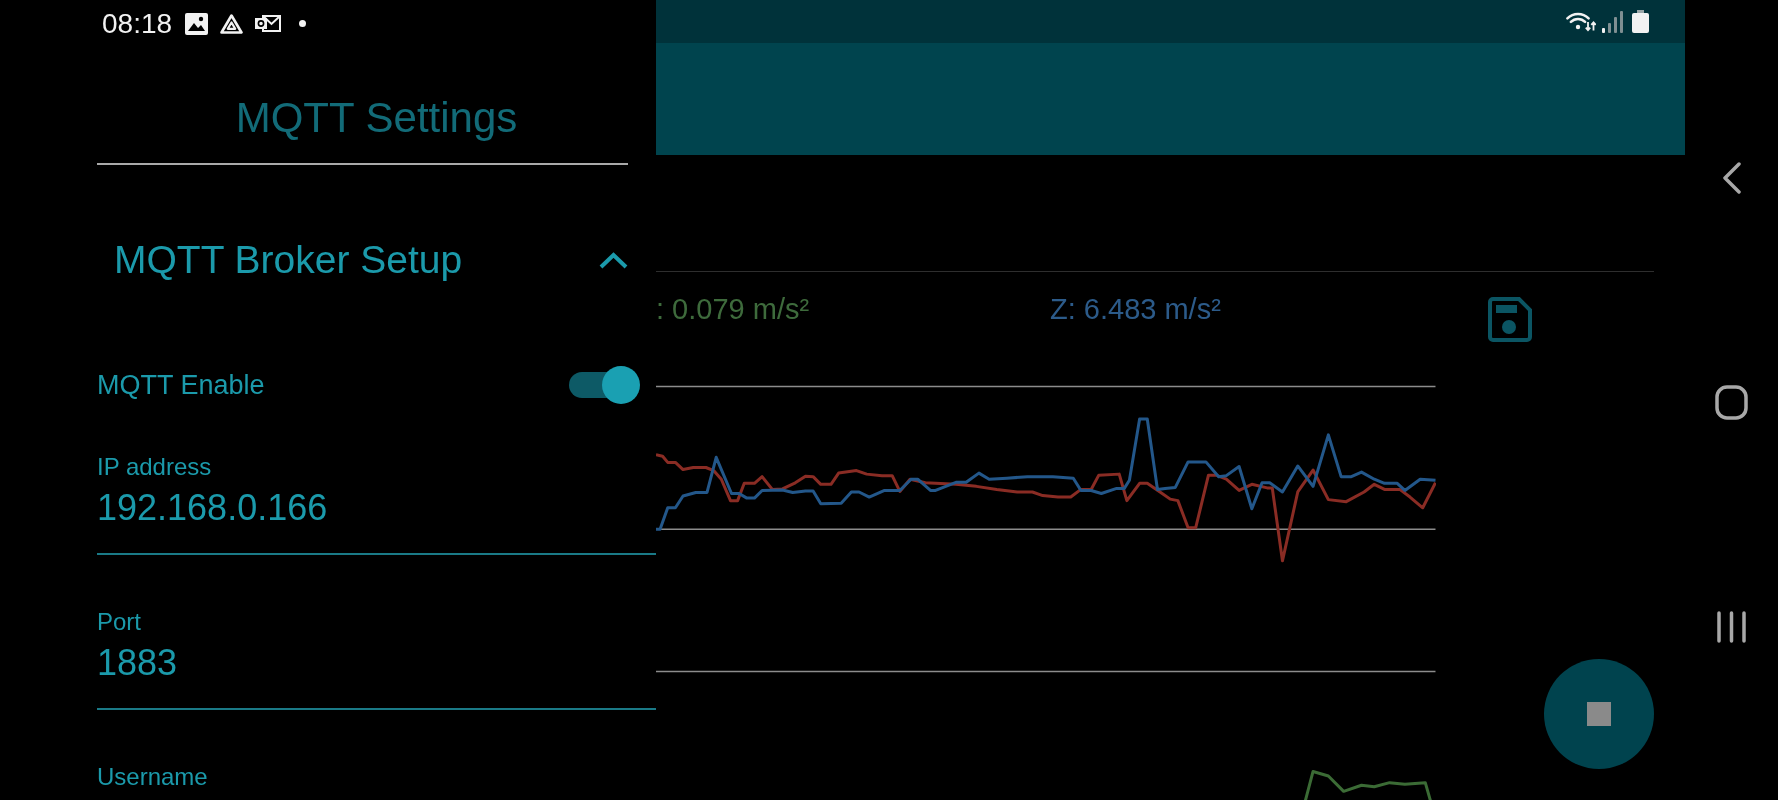  What do you see at coordinates (154, 467) in the screenshot?
I see `field-label: IP address` at bounding box center [154, 467].